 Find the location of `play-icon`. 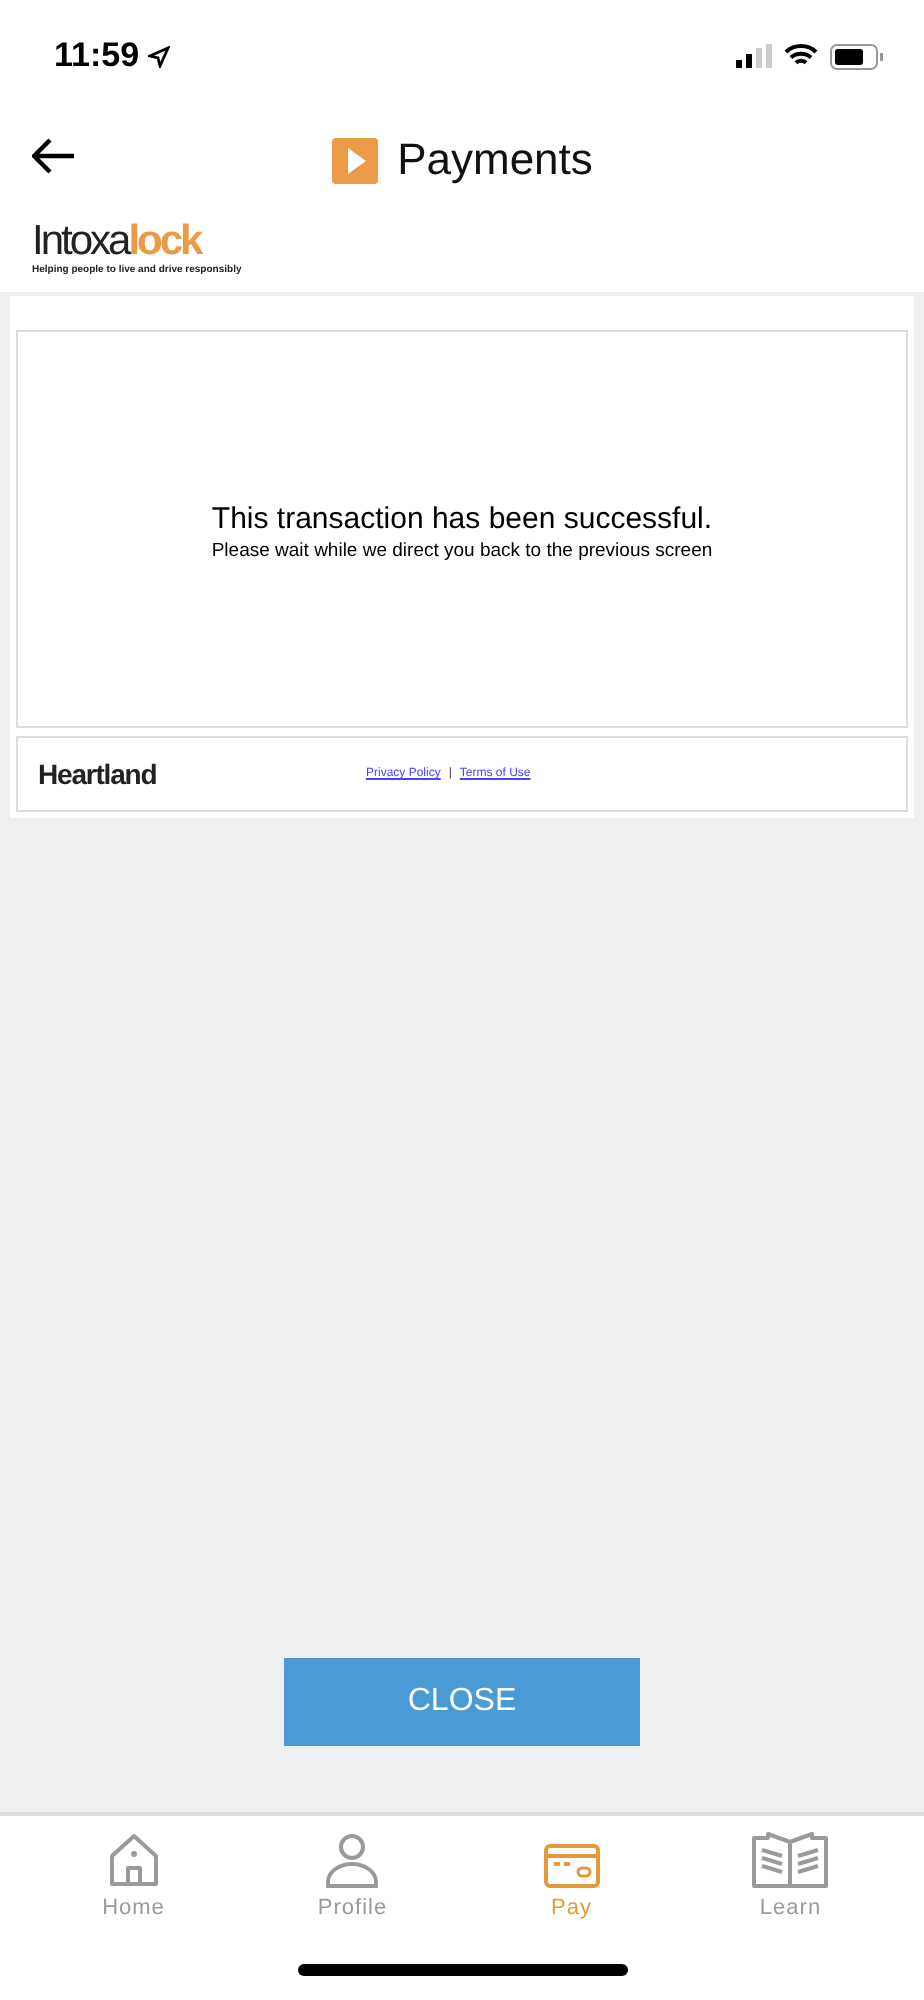

play-icon is located at coordinates (354, 160).